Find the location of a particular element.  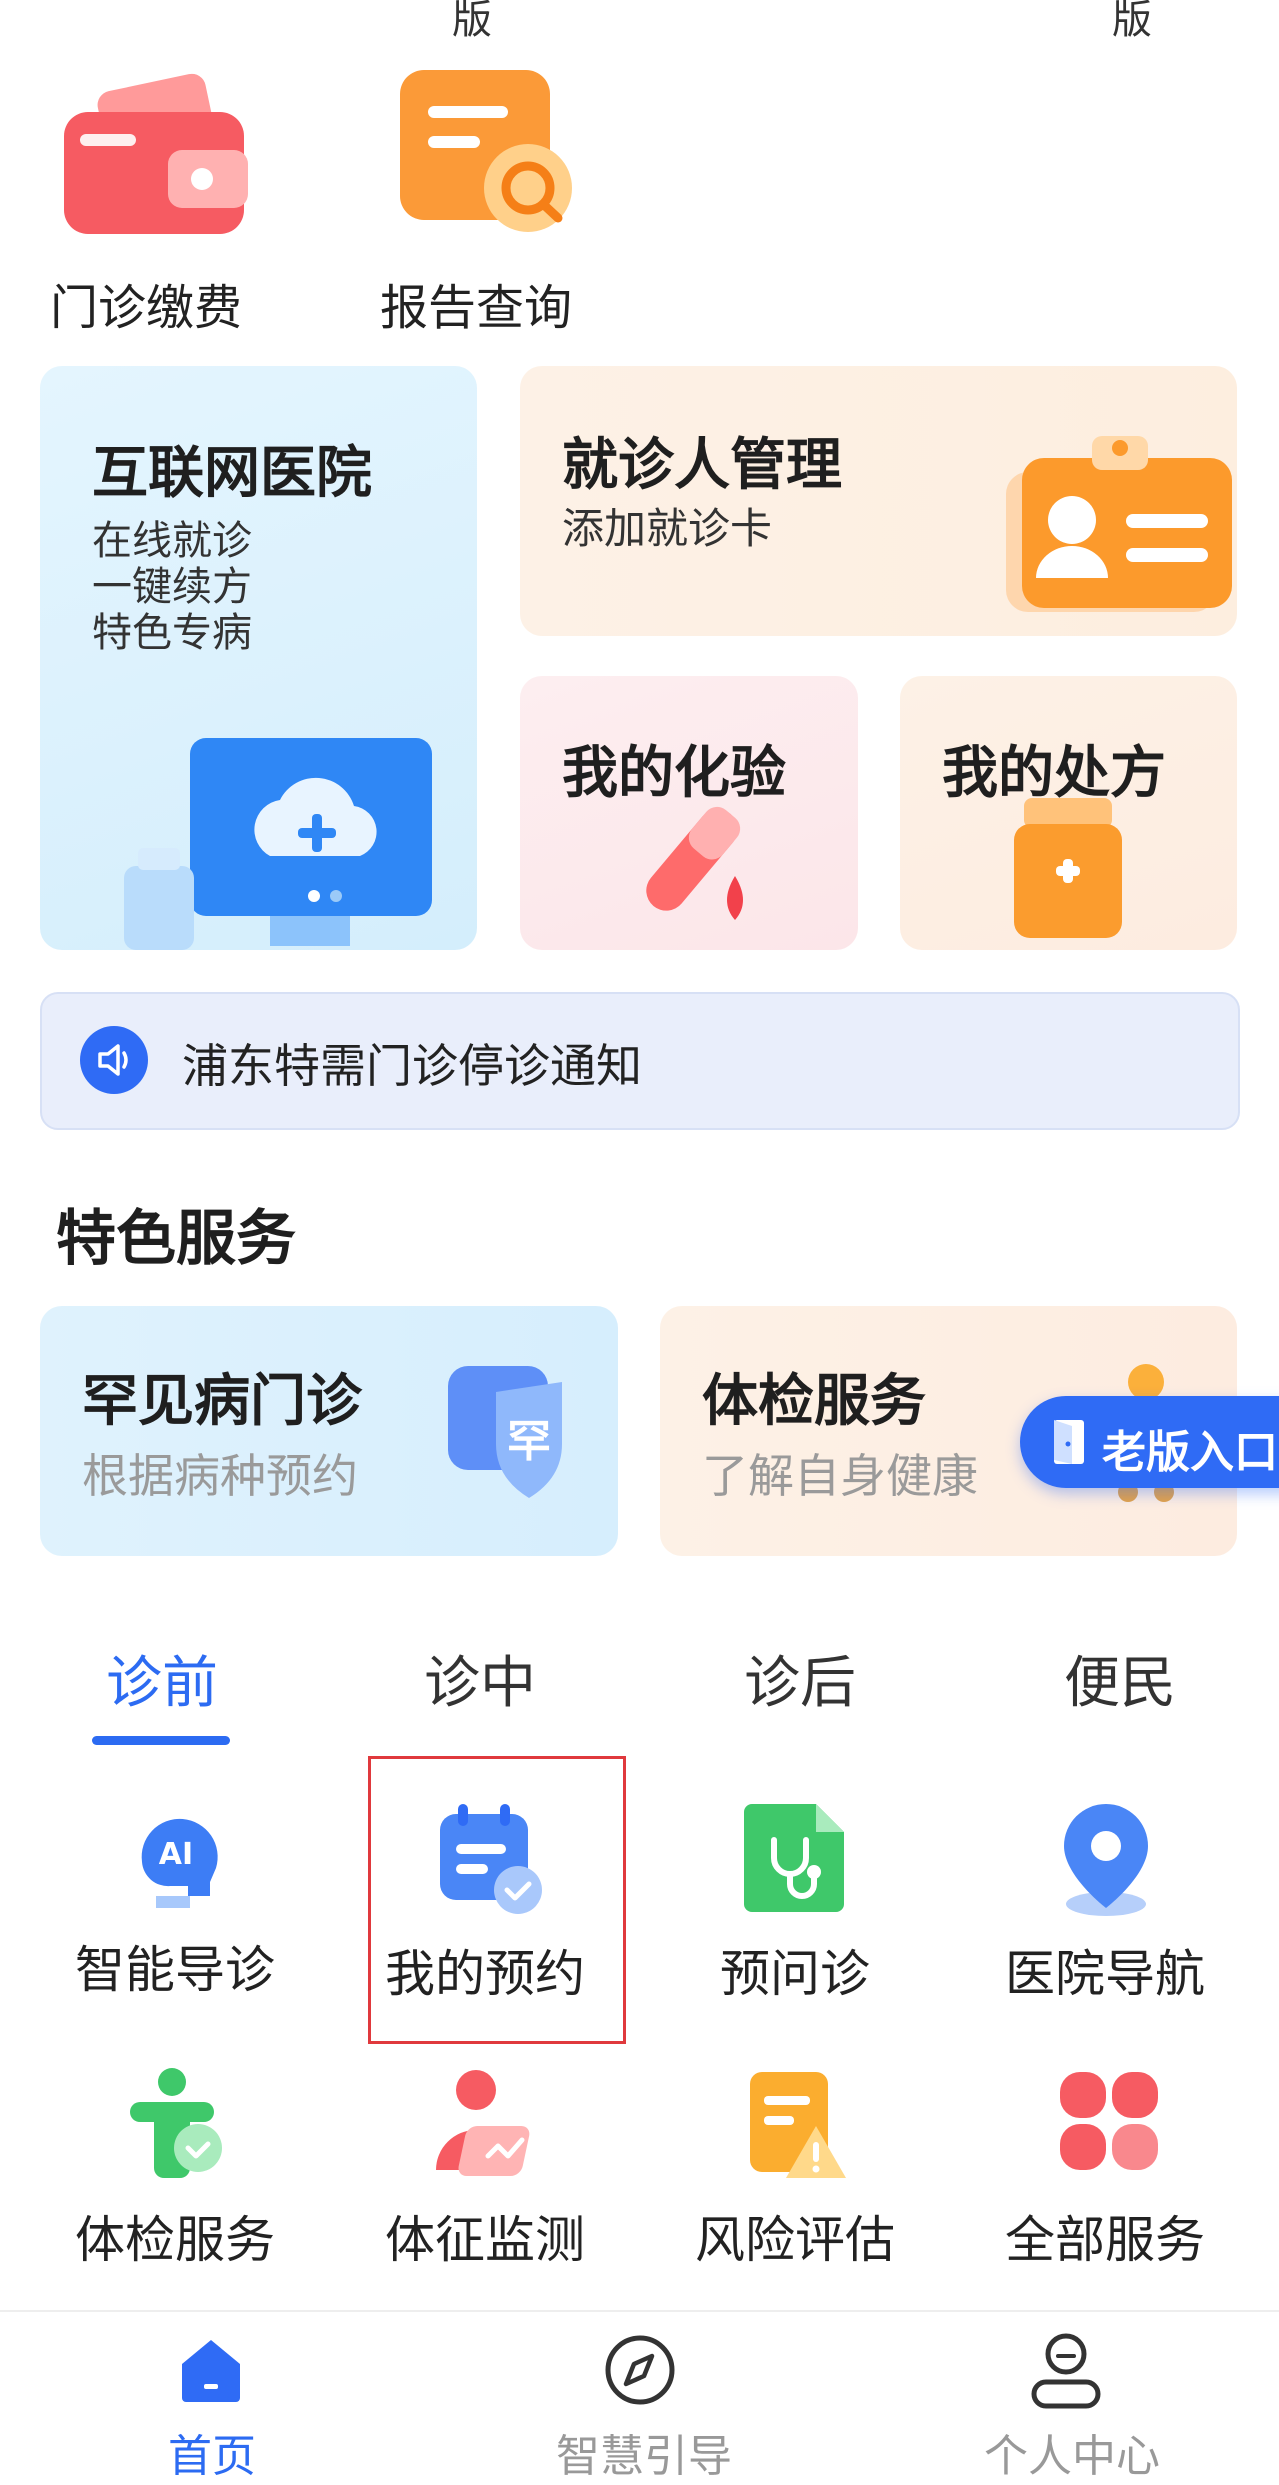

door-icon is located at coordinates (1069, 1442).